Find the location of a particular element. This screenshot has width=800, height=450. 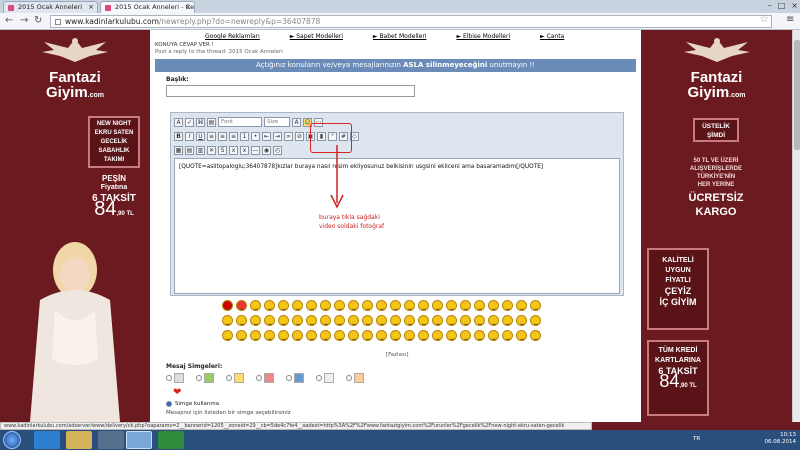

bold-icon: B is located at coordinates (178, 136).